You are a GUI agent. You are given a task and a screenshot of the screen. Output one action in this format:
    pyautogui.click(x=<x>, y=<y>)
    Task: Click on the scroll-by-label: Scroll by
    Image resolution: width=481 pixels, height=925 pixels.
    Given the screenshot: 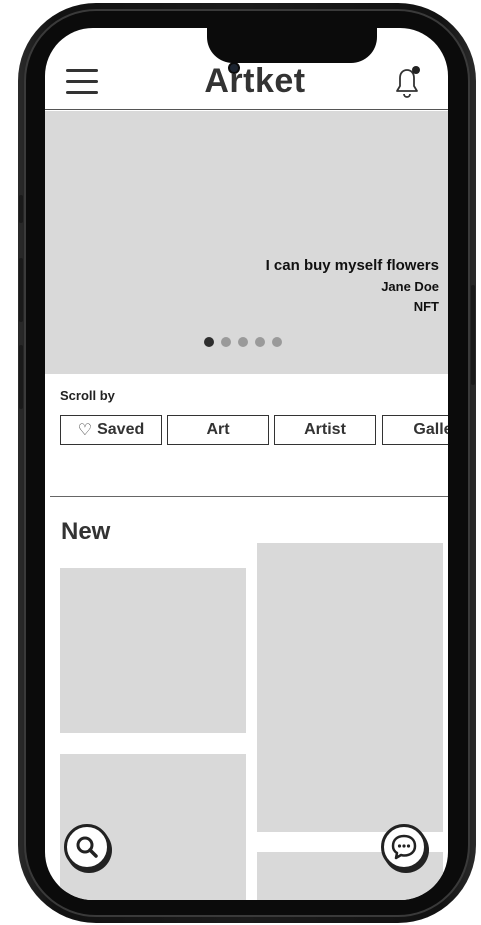 What is the action you would take?
    pyautogui.click(x=87, y=395)
    